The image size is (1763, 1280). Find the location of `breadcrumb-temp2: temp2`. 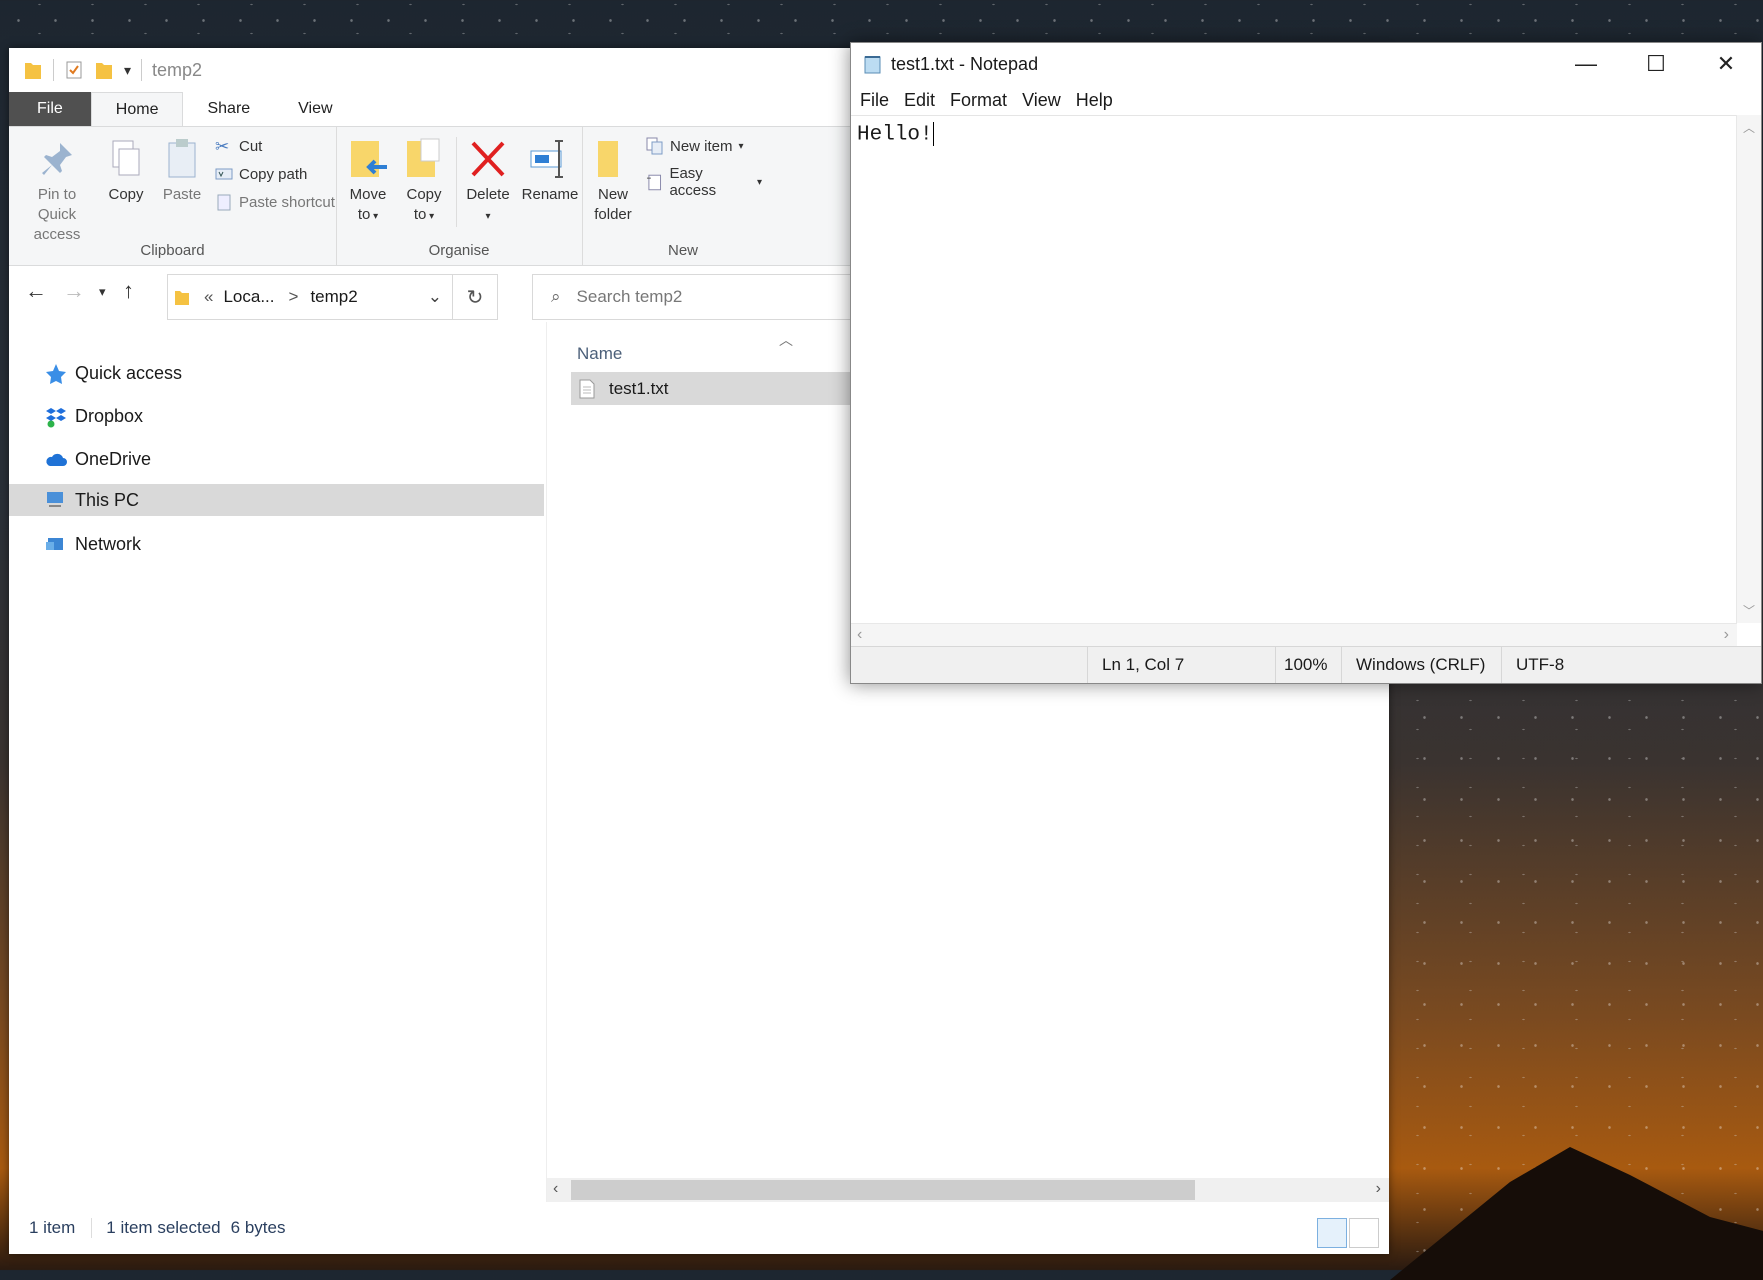

breadcrumb-temp2: temp2 is located at coordinates (333, 297).